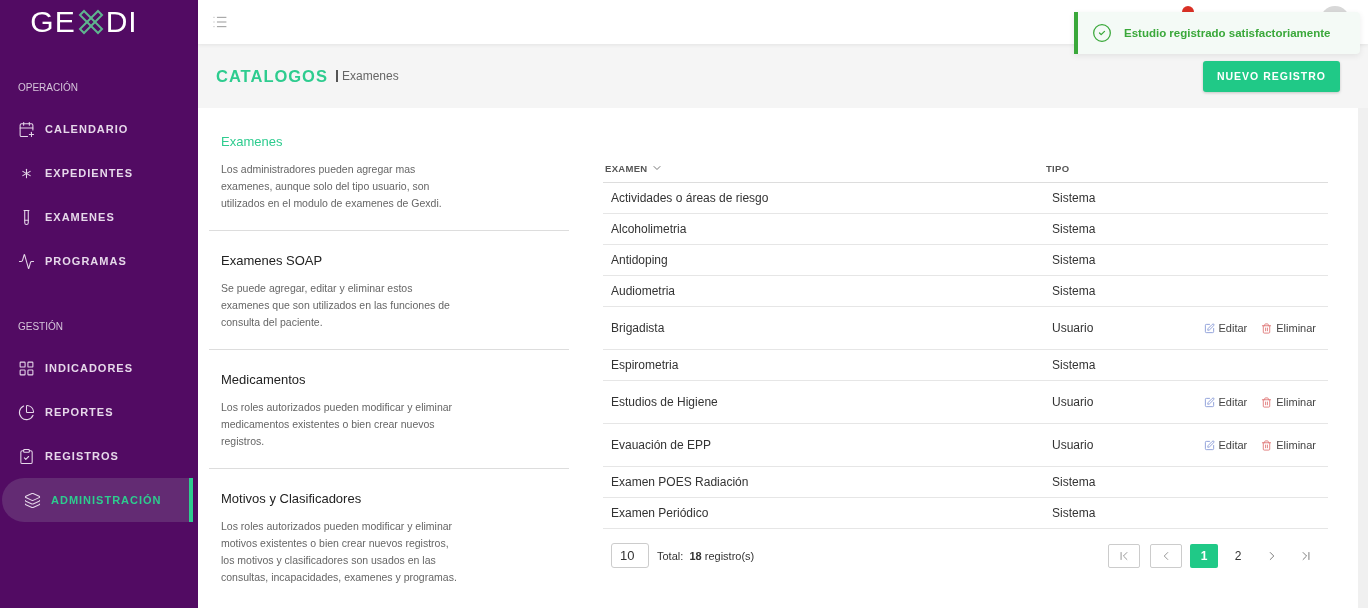  Describe the element at coordinates (32, 500) in the screenshot. I see `layers-icon` at that location.